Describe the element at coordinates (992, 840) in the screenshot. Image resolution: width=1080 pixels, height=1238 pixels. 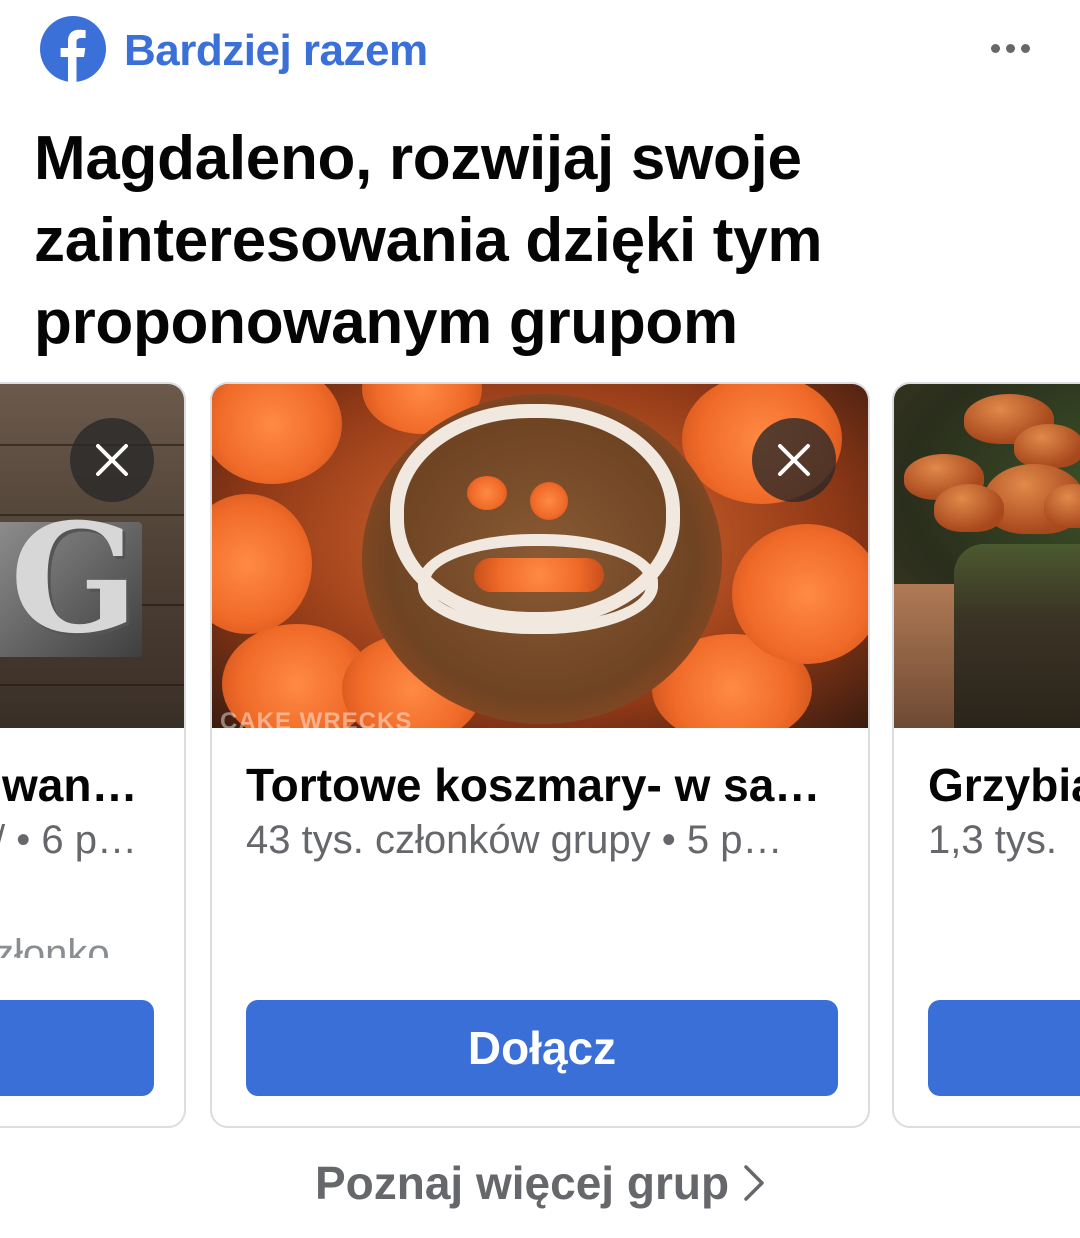
I see `group-meta: 1,3 tys.` at that location.